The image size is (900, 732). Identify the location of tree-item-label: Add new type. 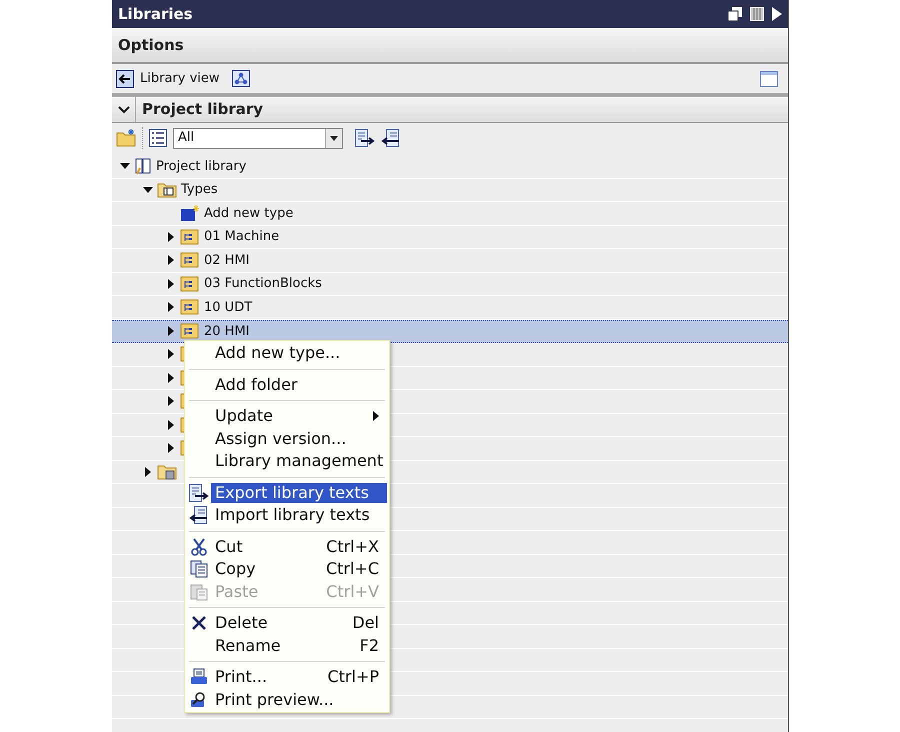
(249, 213).